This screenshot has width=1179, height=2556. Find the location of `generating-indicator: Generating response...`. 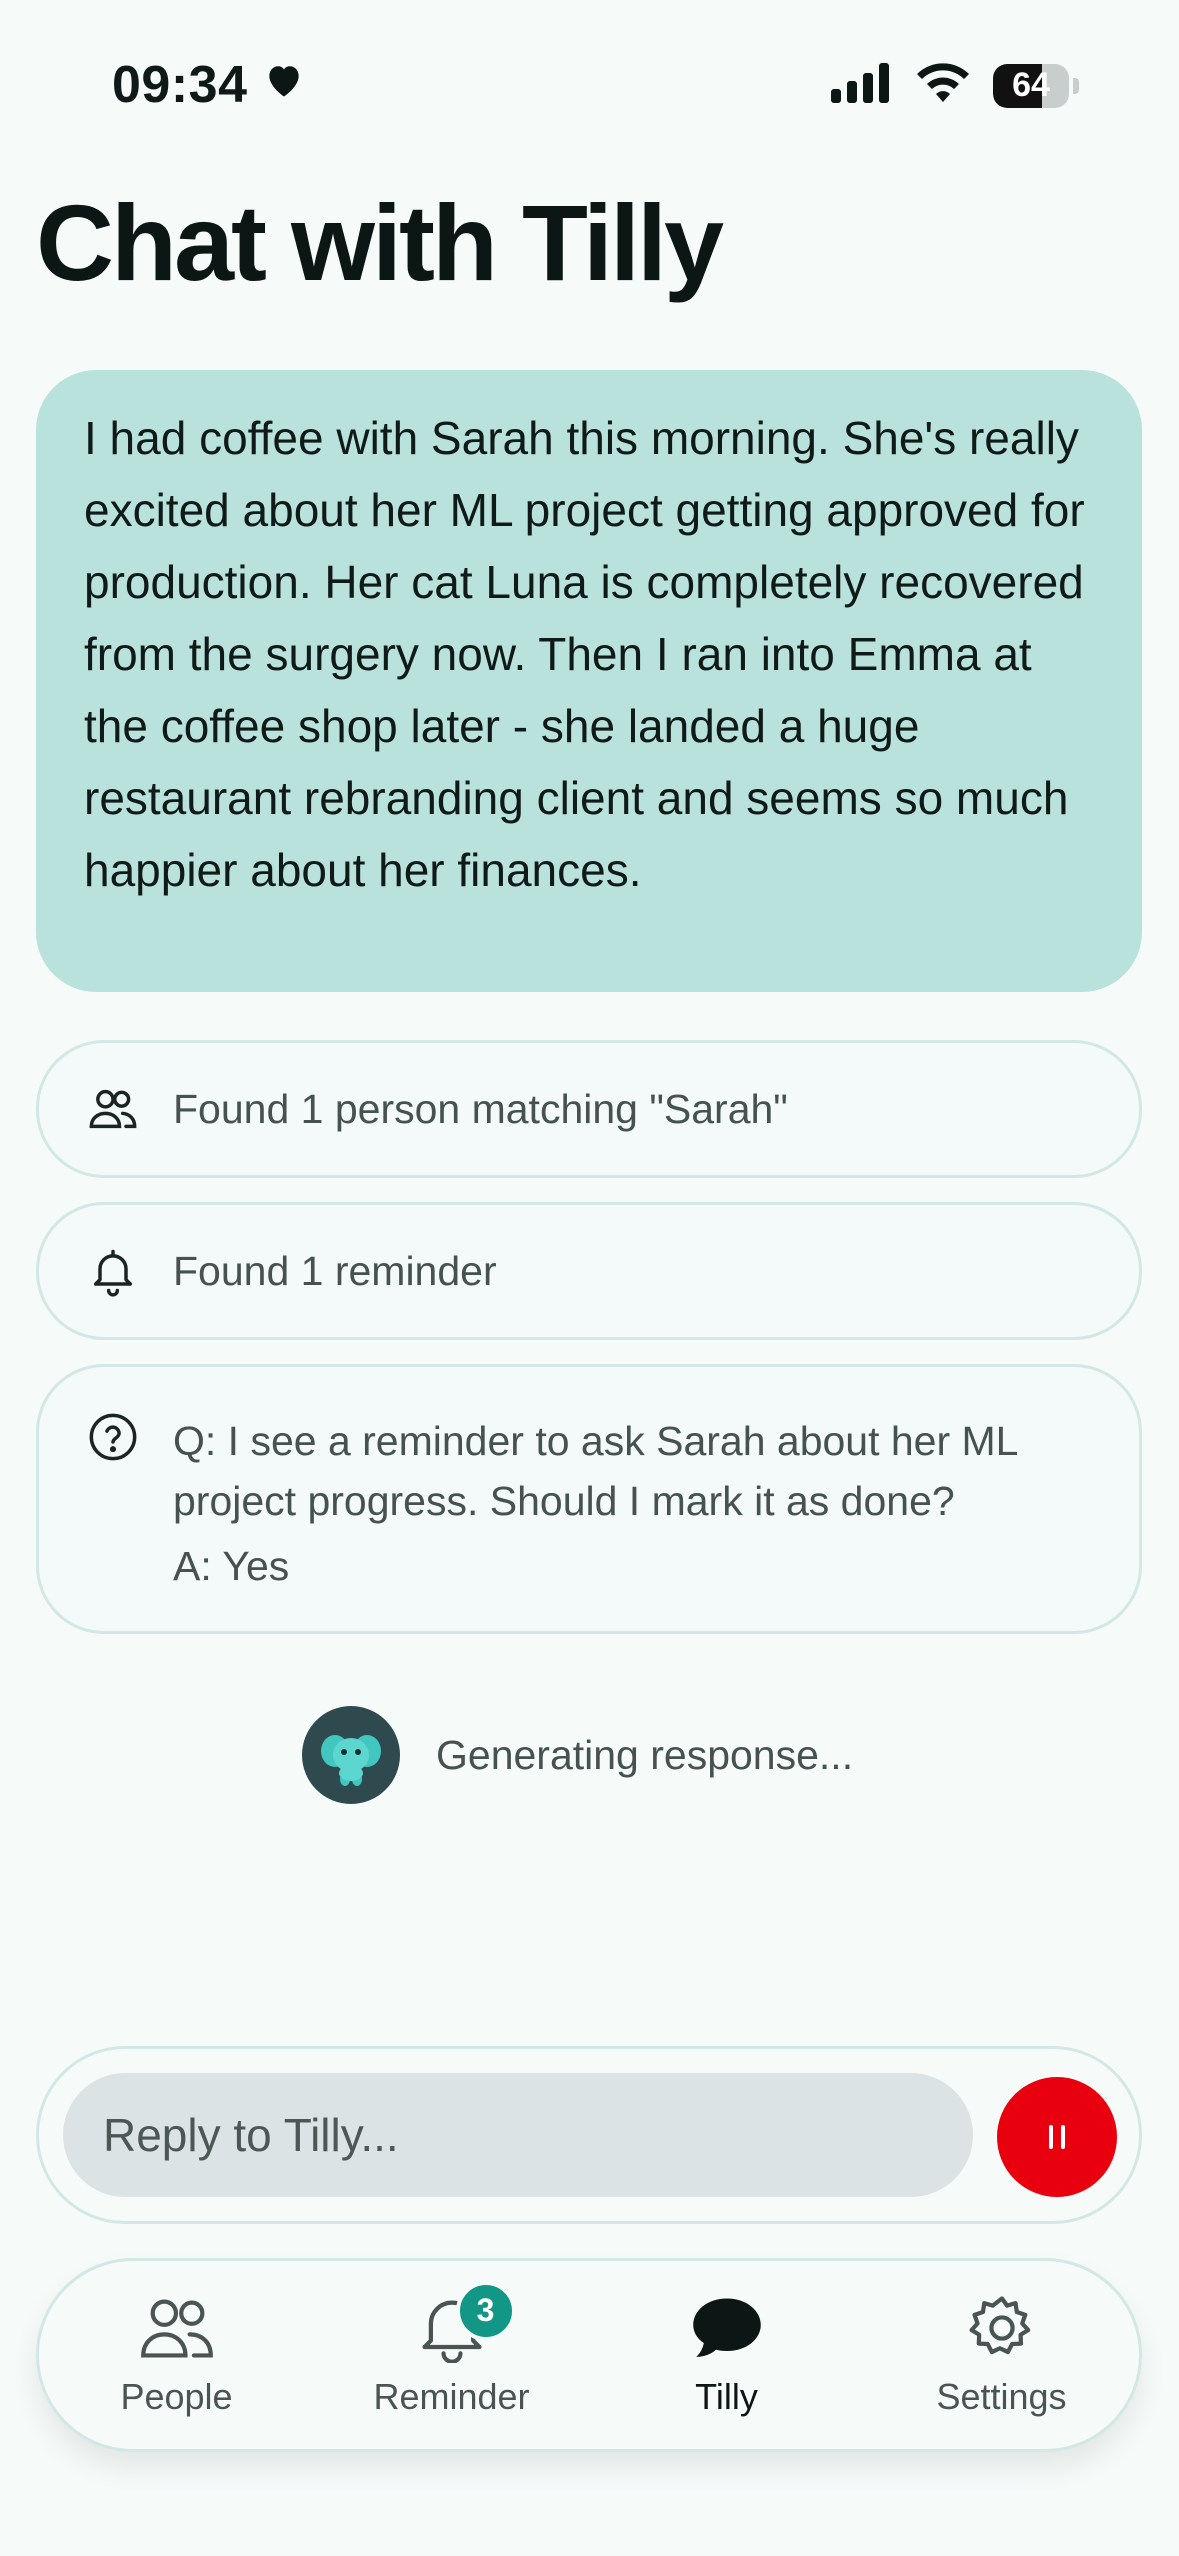

generating-indicator: Generating response... is located at coordinates (577, 1755).